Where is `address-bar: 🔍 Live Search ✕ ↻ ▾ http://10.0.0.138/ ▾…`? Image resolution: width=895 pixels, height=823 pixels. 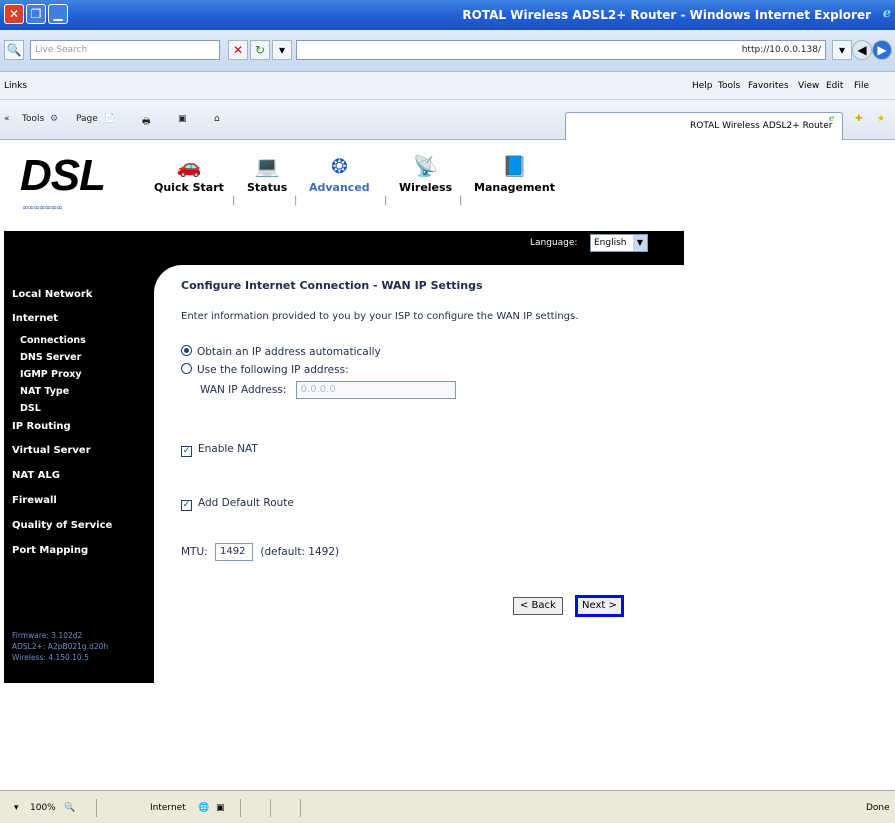 address-bar: 🔍 Live Search ✕ ↻ ▾ http://10.0.0.138/ ▾… is located at coordinates (447, 51).